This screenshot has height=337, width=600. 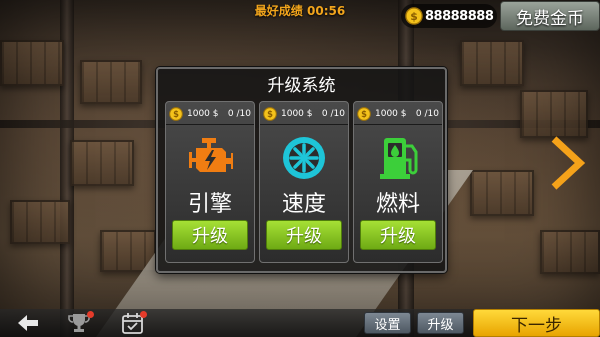 I want to click on upgrade-engine-button: 升级, so click(x=210, y=235).